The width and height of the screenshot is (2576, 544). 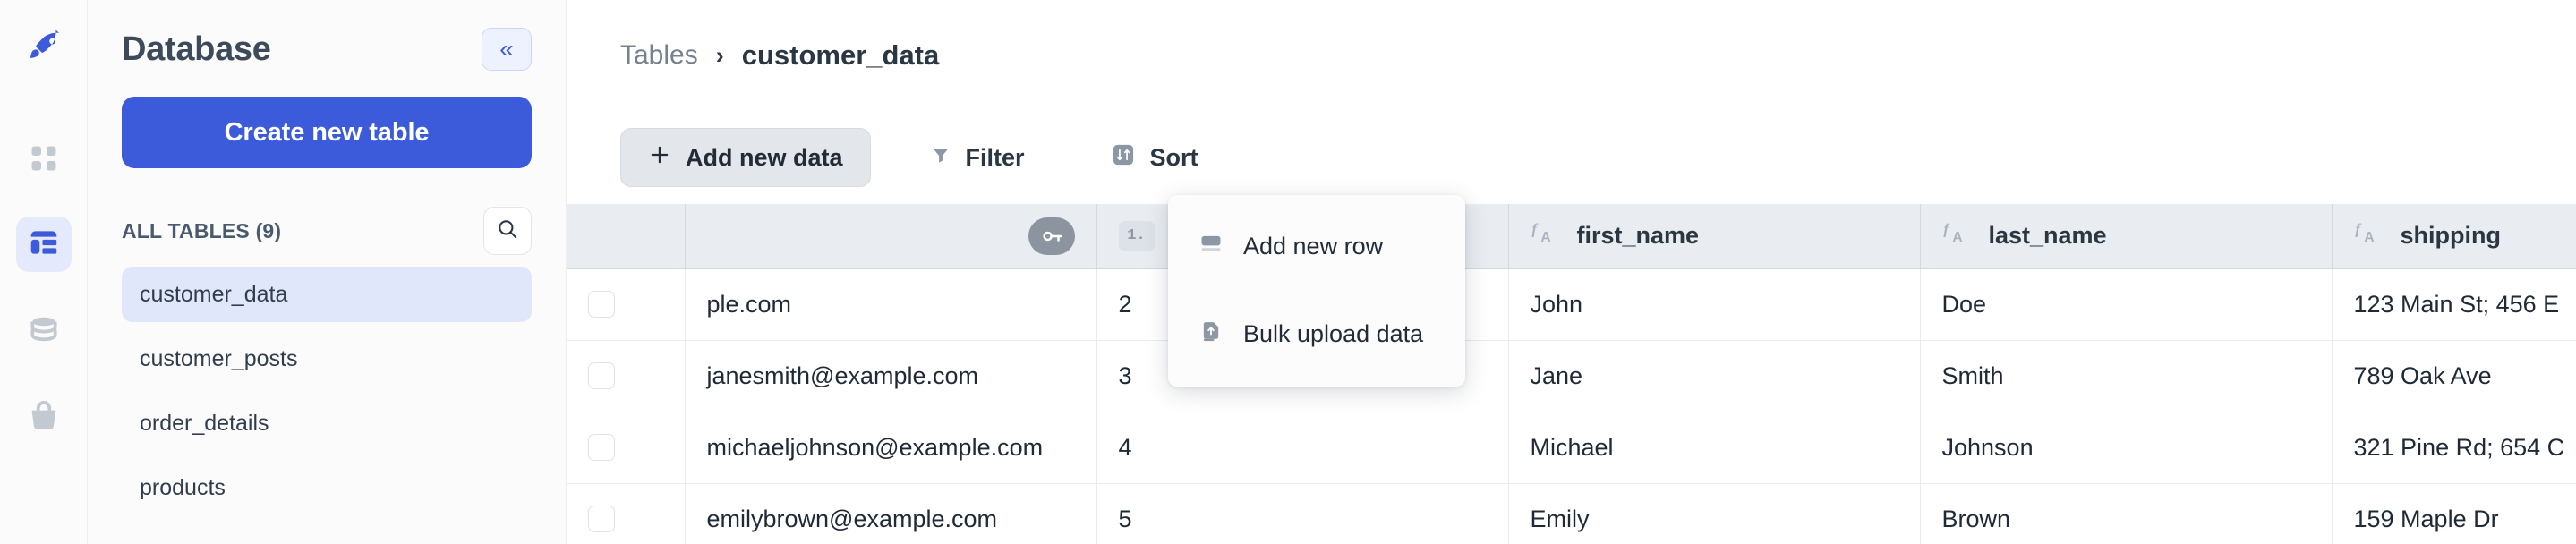 I want to click on menu-item-add-new-row: Add new row, so click(x=1316, y=246).